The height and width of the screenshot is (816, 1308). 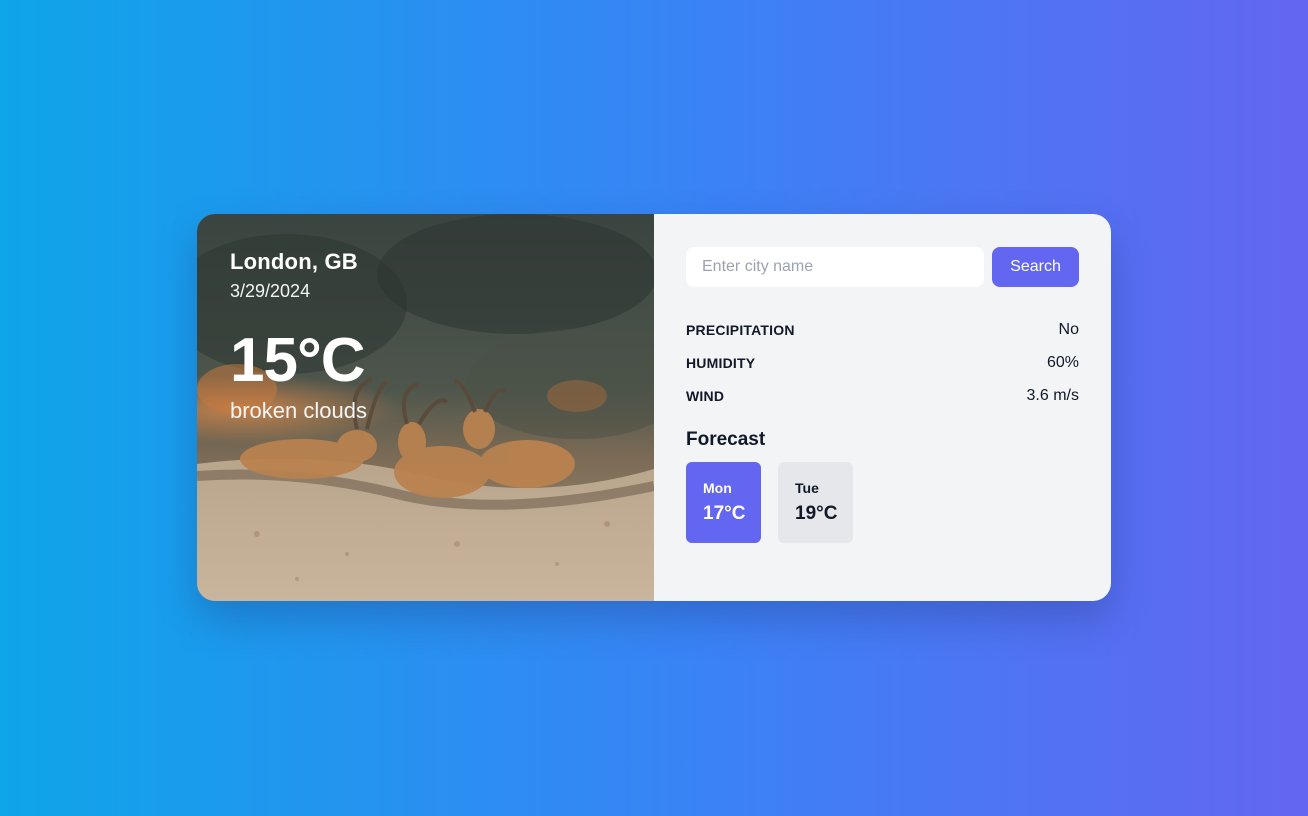 What do you see at coordinates (298, 410) in the screenshot?
I see `weather-description: broken clouds` at bounding box center [298, 410].